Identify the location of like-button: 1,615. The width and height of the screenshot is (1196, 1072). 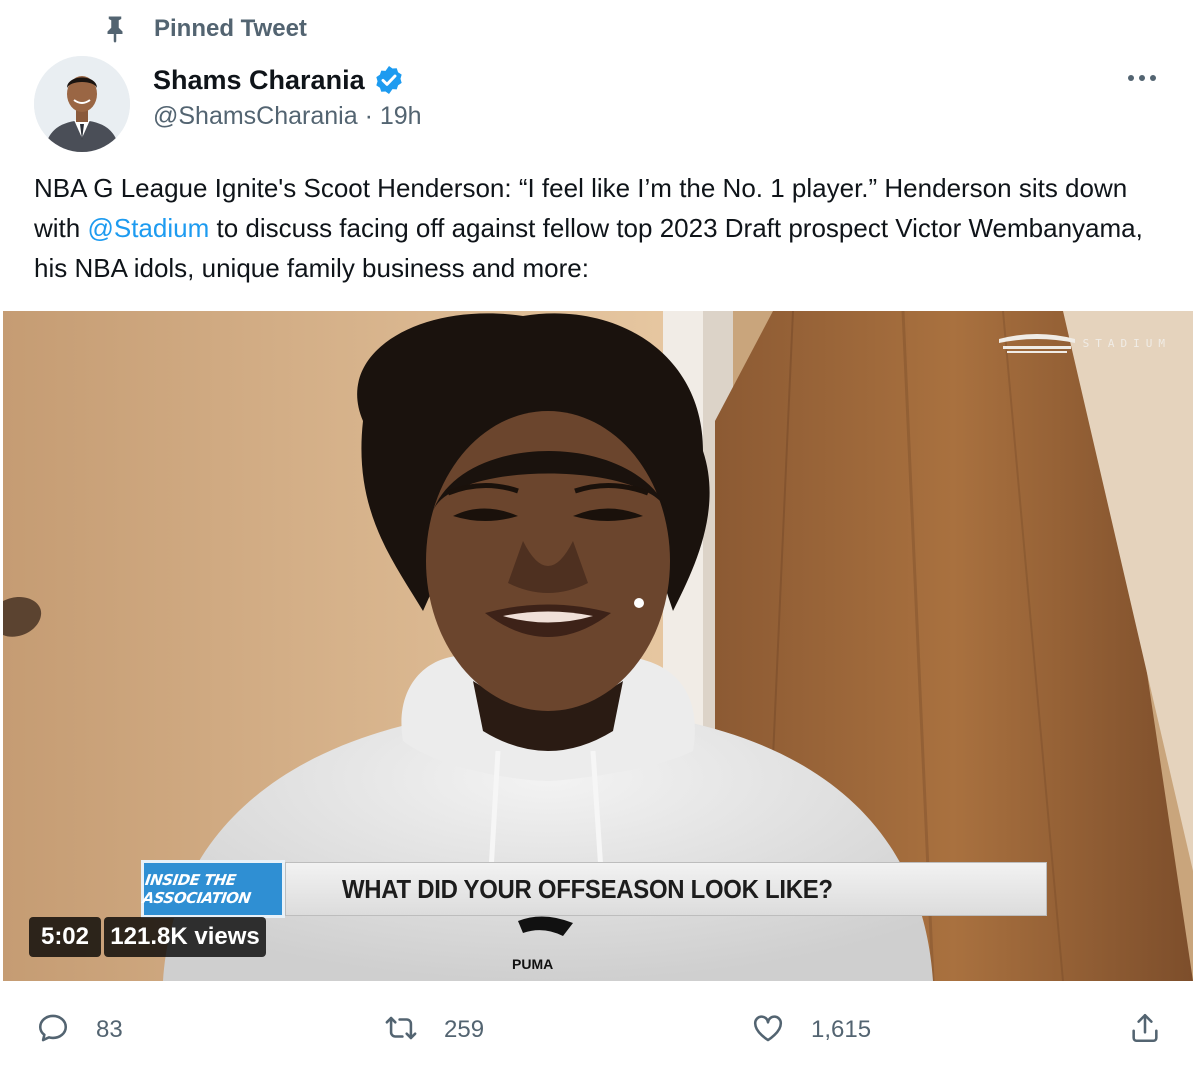
(811, 1030).